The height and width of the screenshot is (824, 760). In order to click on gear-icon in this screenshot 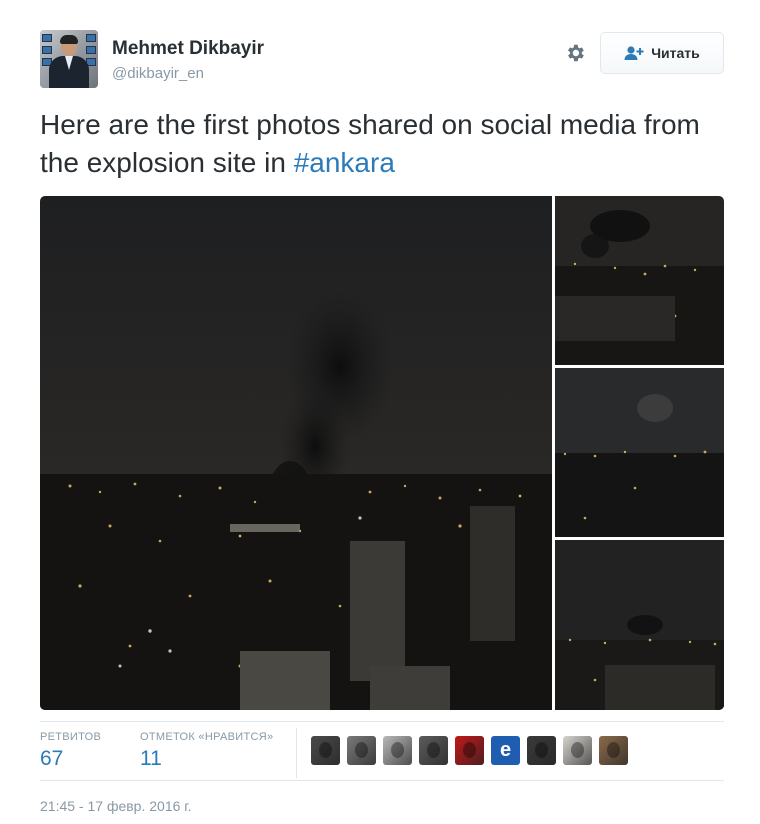, I will do `click(576, 53)`.